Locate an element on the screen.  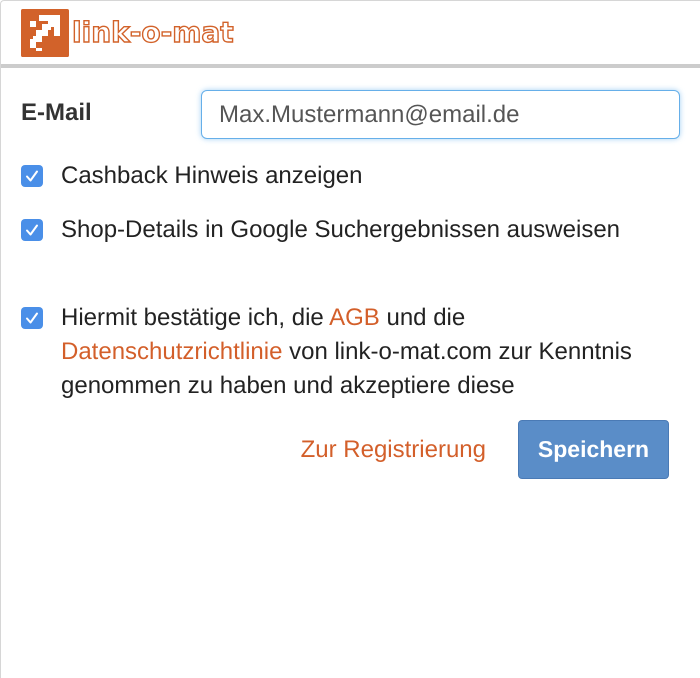
checkbox-label: Shop-Details in Google Suchergebnissen ausweisen is located at coordinates (340, 230).